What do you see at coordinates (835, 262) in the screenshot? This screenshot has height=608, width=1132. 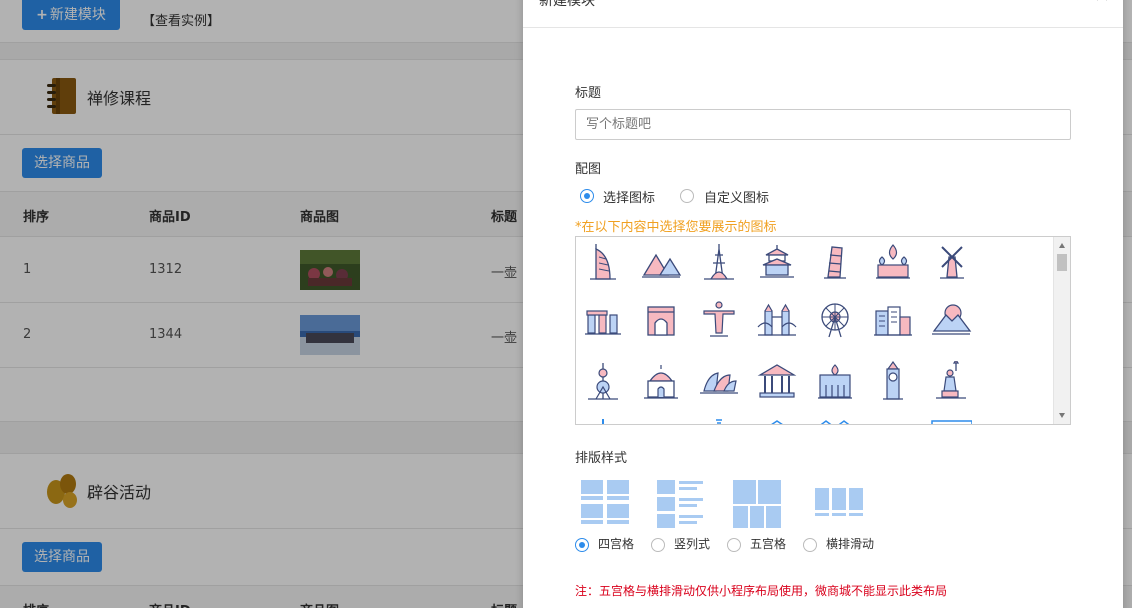 I see `leaning-tower-icon` at bounding box center [835, 262].